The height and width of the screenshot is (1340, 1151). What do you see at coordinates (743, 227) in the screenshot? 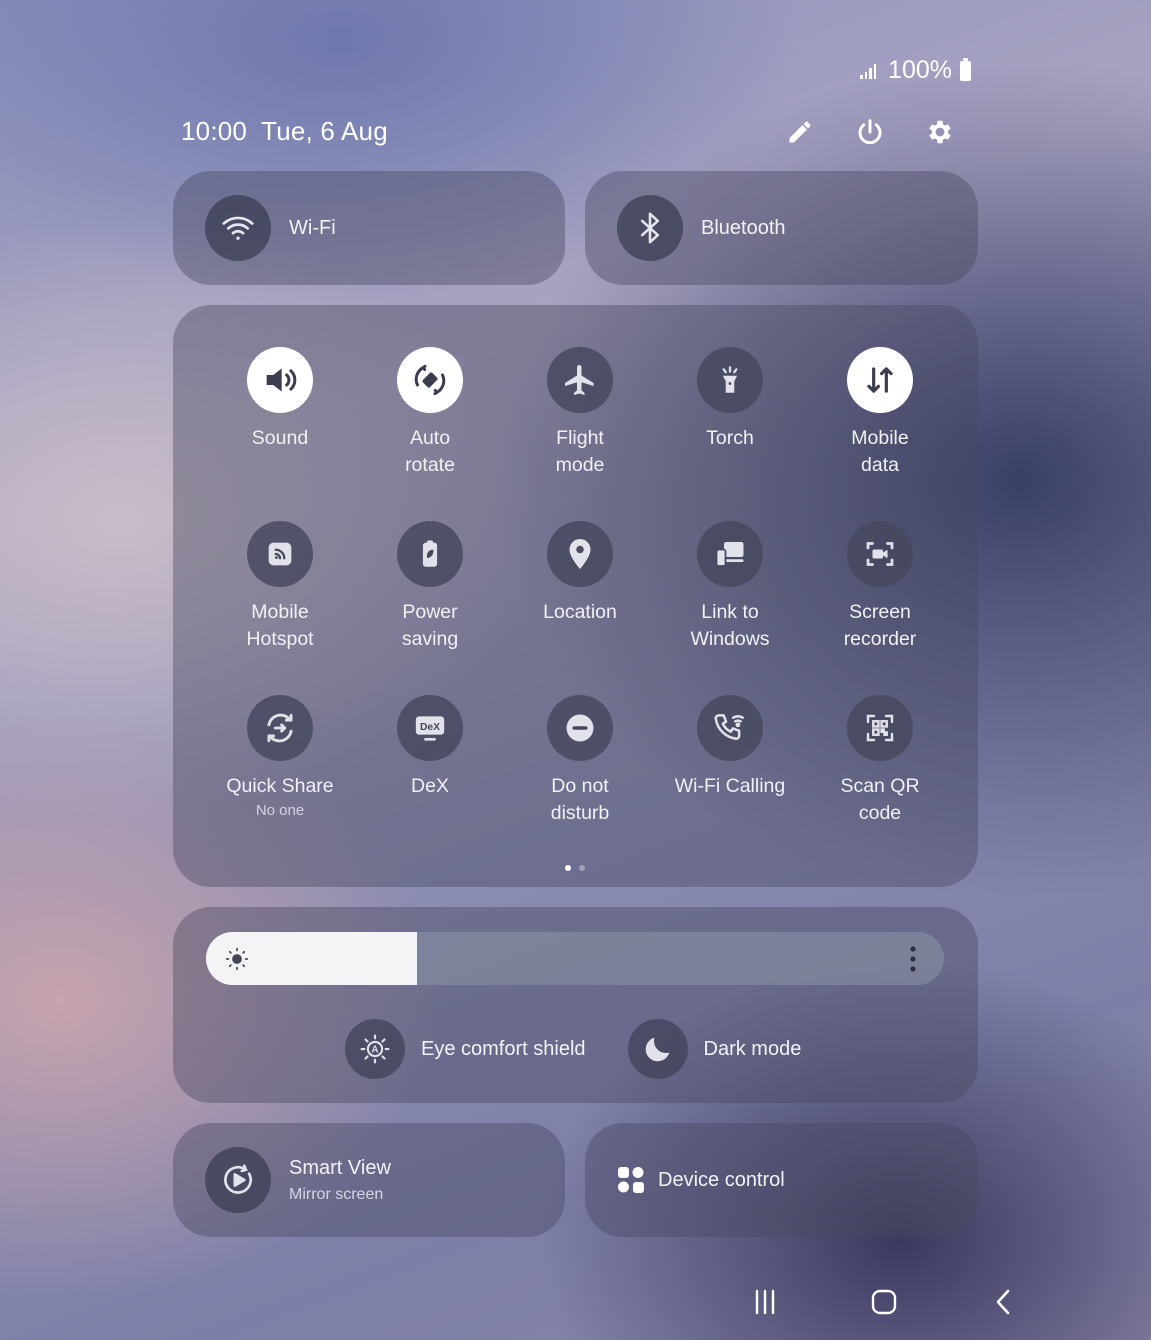
I see `bluetooth-label: Bluetooth` at bounding box center [743, 227].